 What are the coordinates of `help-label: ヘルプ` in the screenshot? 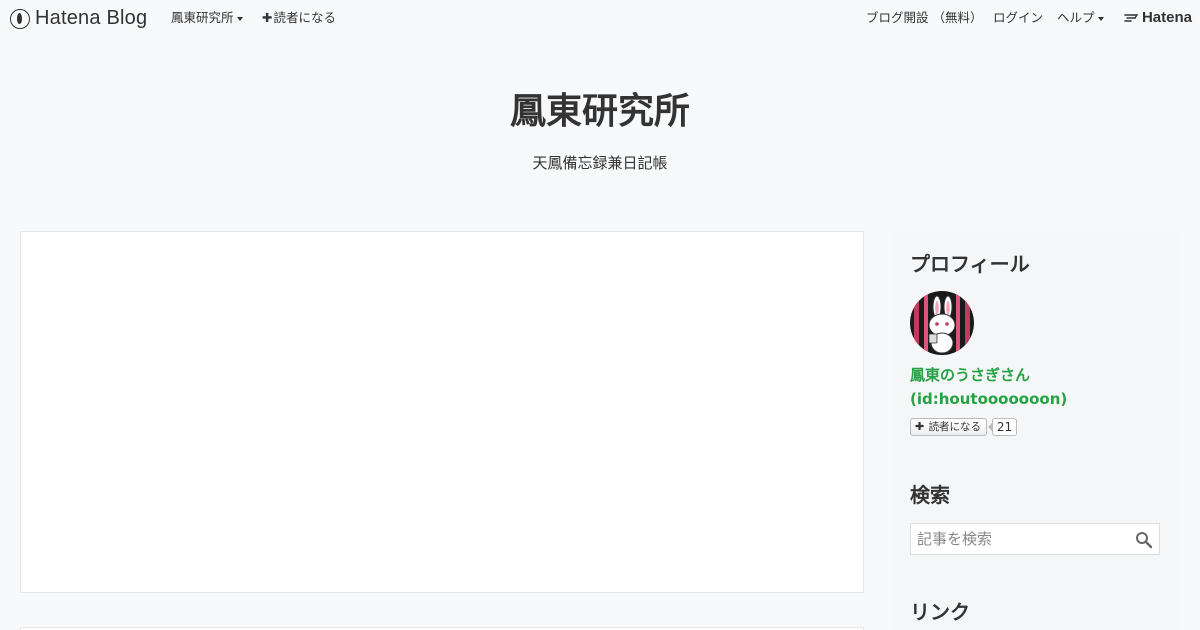 It's located at (1076, 17).